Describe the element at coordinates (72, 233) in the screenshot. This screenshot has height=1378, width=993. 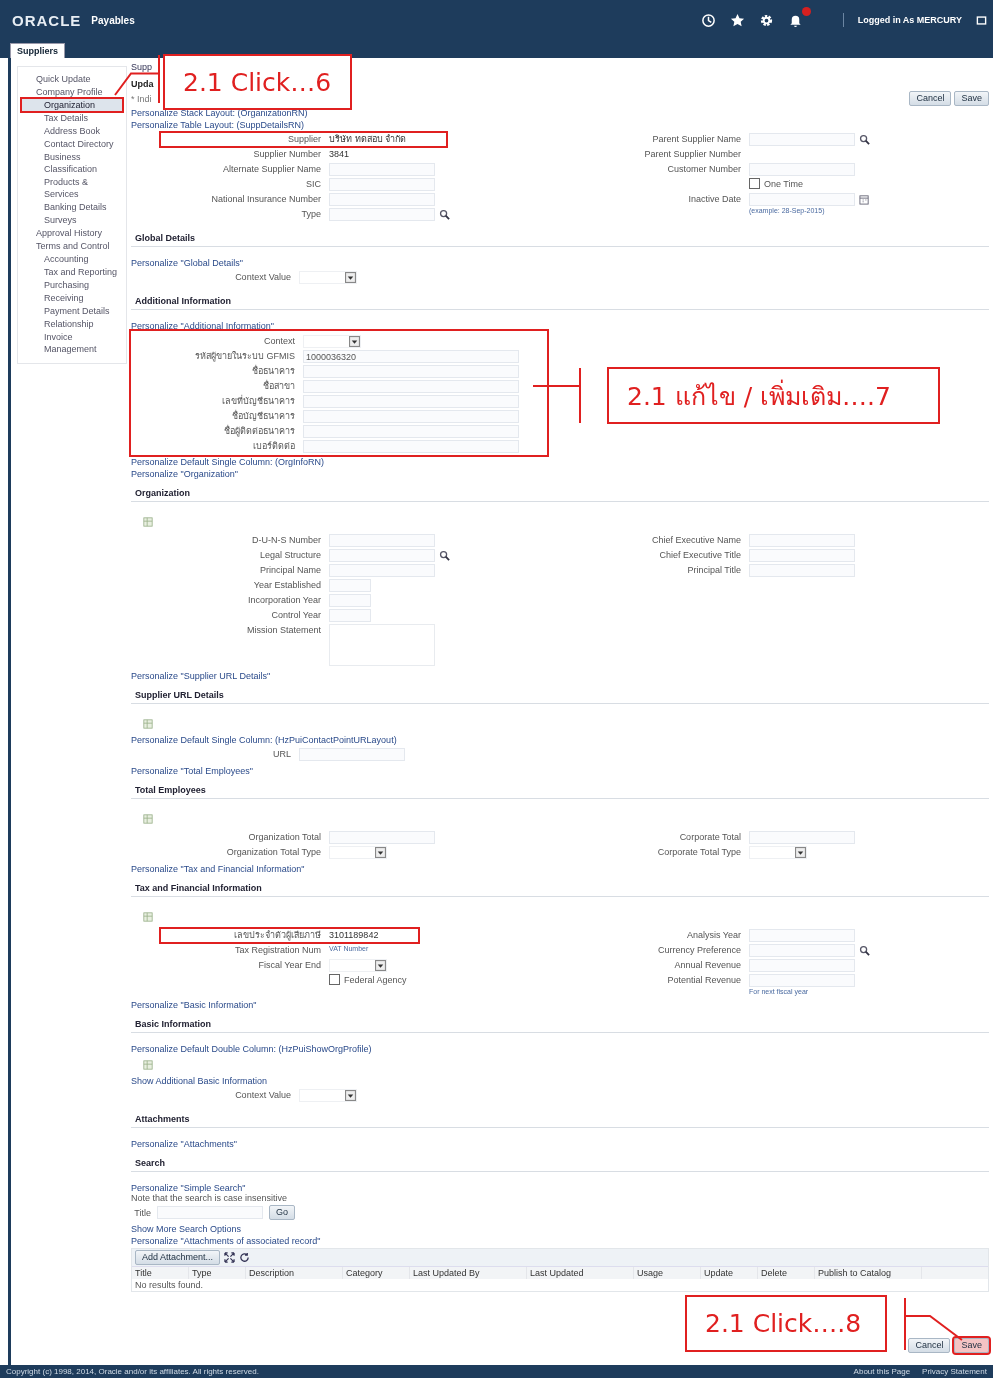
I see `sidebar-item: Approval History` at that location.